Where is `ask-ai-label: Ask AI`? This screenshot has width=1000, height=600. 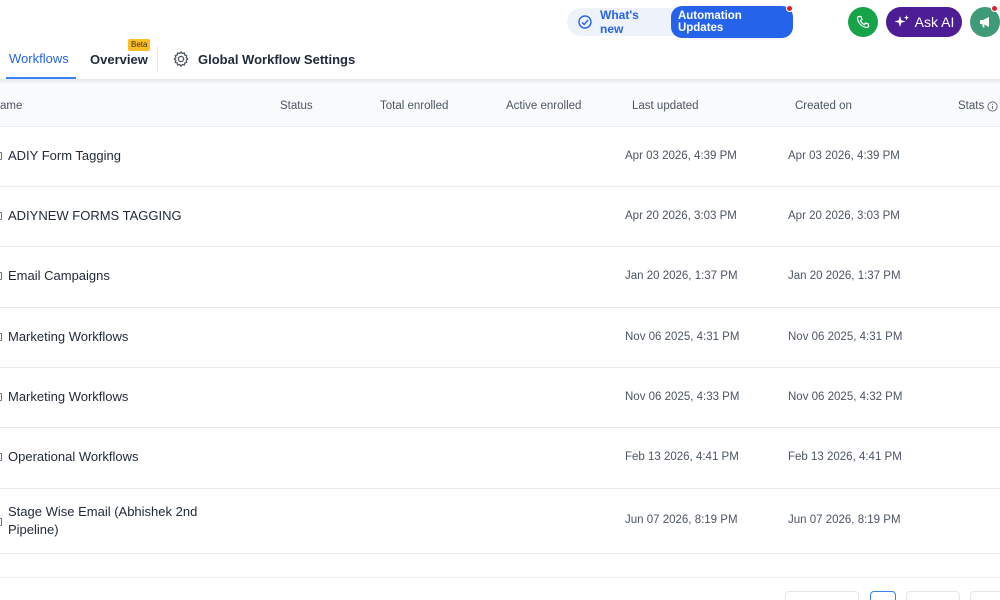 ask-ai-label: Ask AI is located at coordinates (934, 22).